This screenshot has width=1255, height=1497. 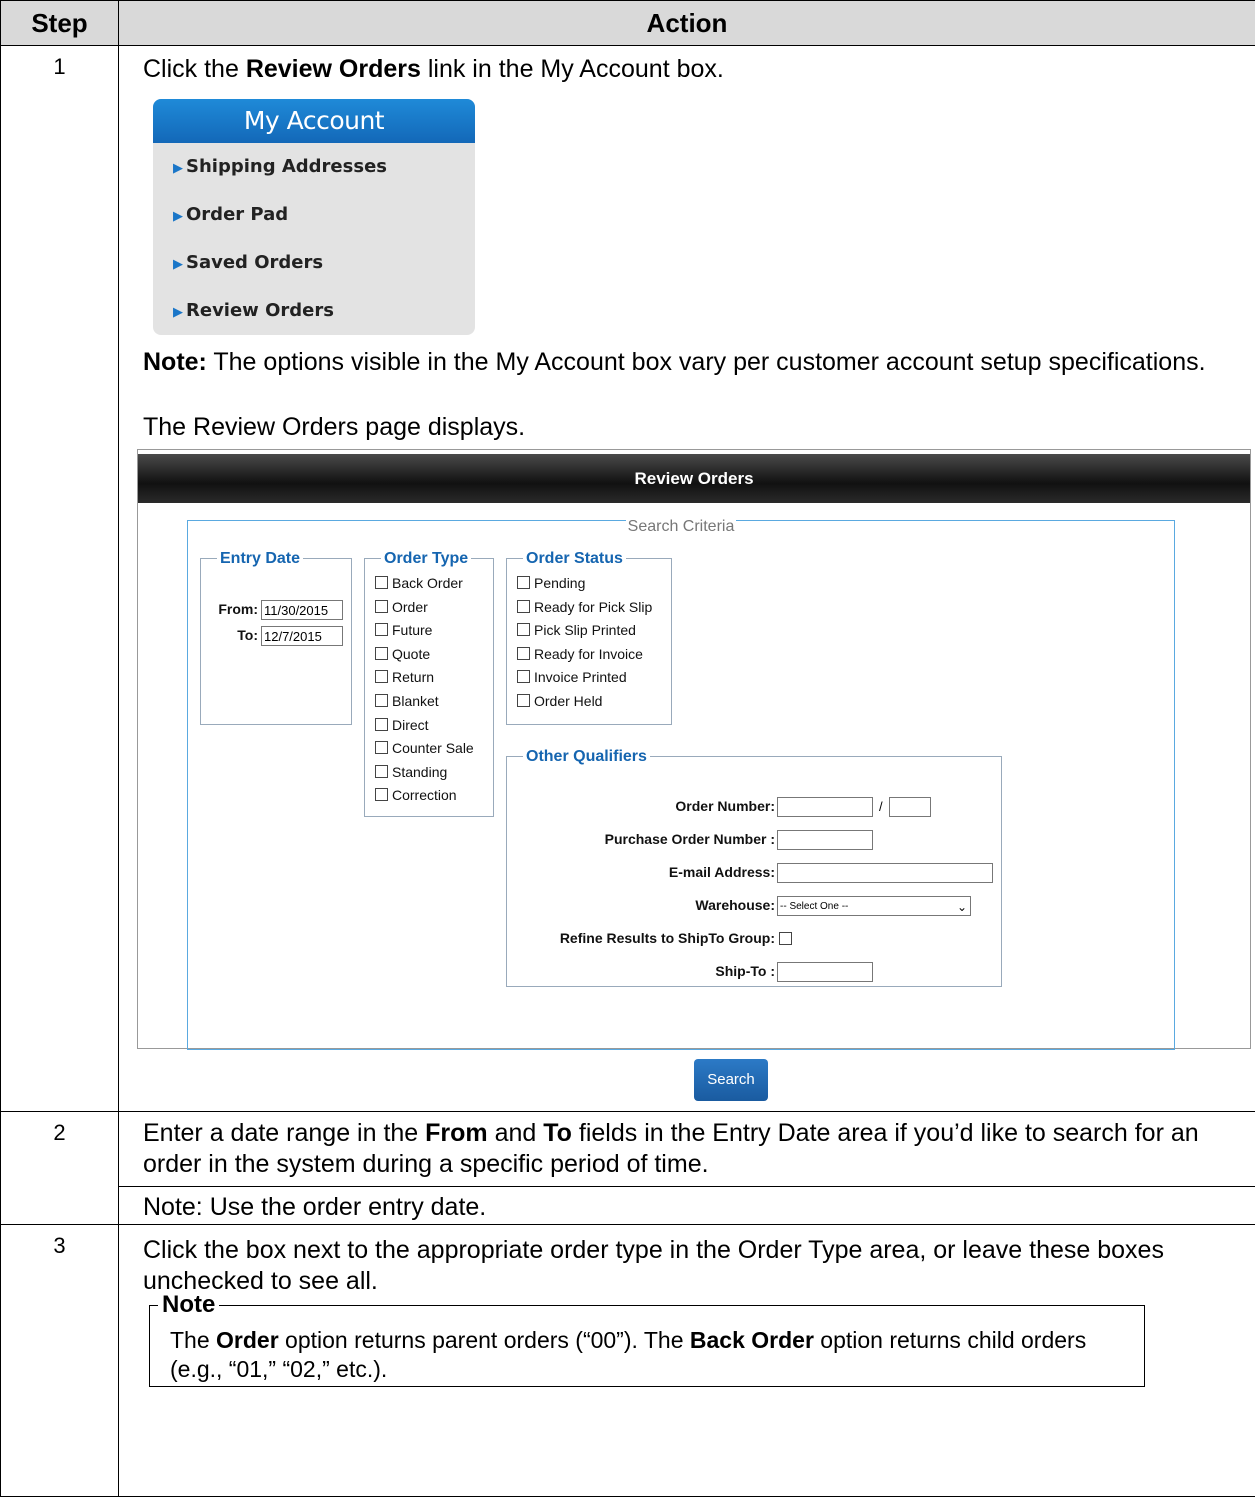 I want to click on order-status-checkbox: Pick Slip Printed, so click(x=594, y=631).